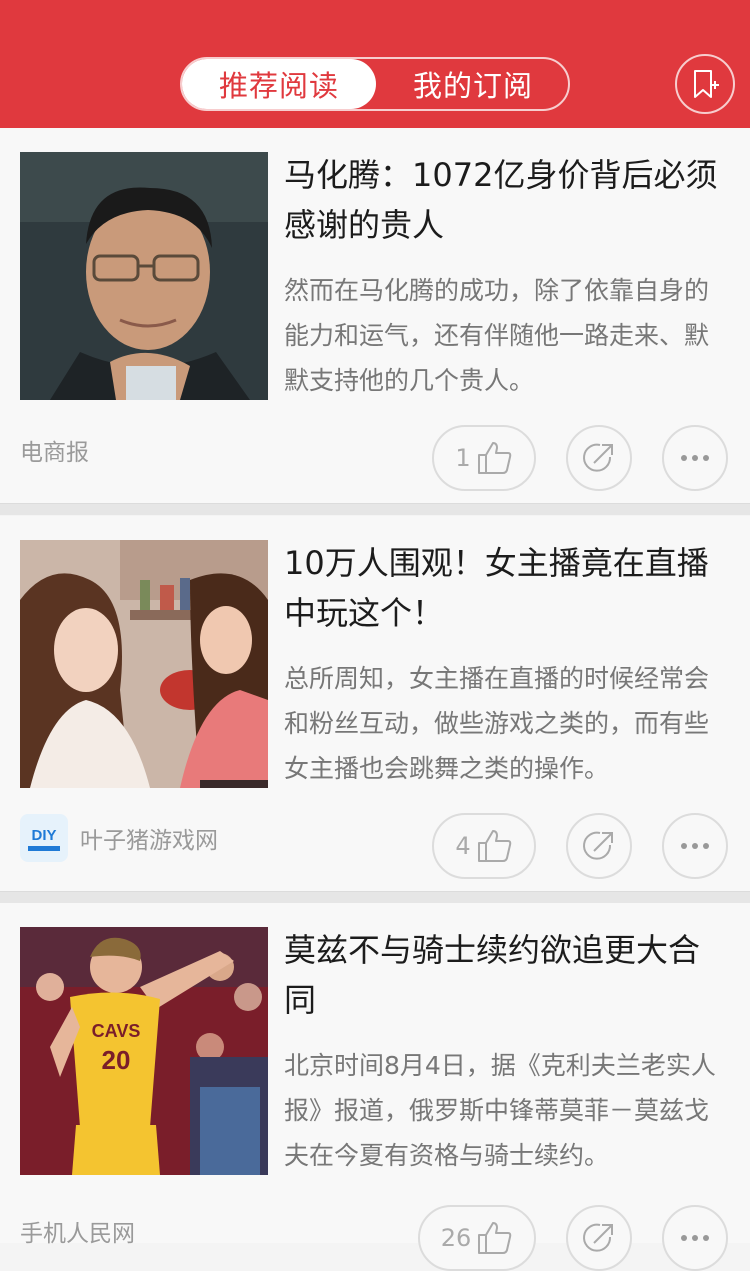 This screenshot has width=750, height=1271. I want to click on source-logo-text: DIY, so click(43, 835).